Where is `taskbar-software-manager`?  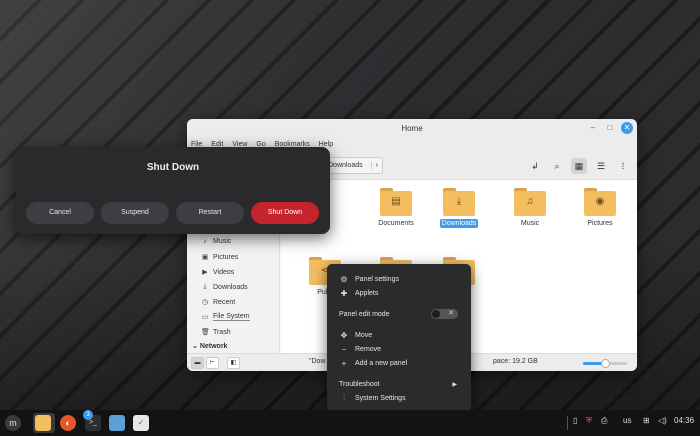
taskbar-software-manager is located at coordinates (117, 423).